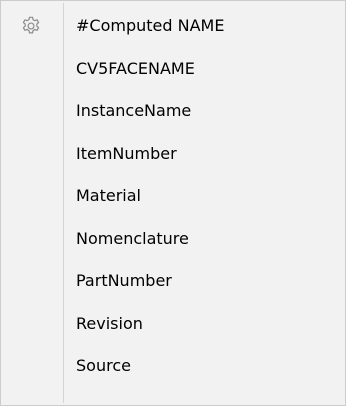 This screenshot has height=406, width=346. I want to click on menu-item-material: Material, so click(173, 196).